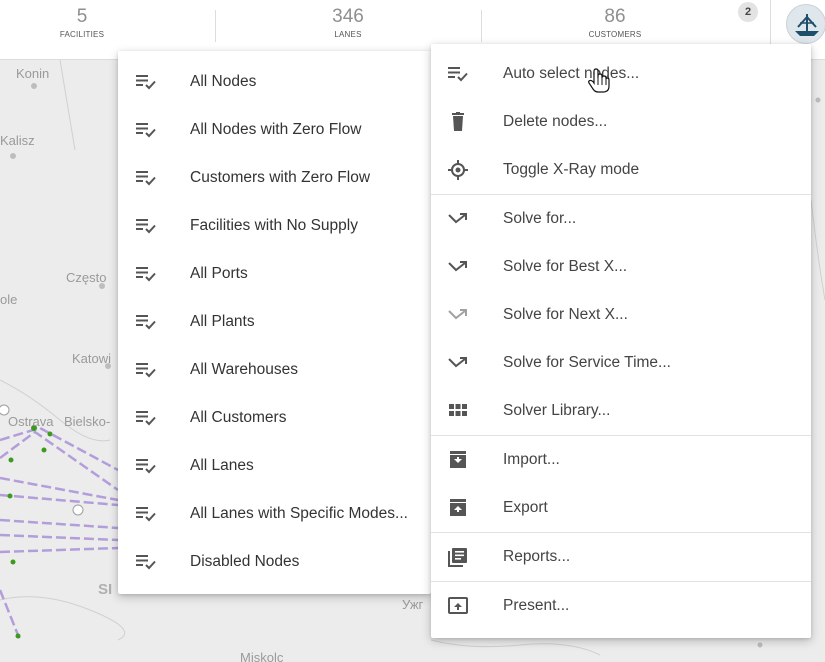  What do you see at coordinates (621, 508) in the screenshot?
I see `right-item-export: Export` at bounding box center [621, 508].